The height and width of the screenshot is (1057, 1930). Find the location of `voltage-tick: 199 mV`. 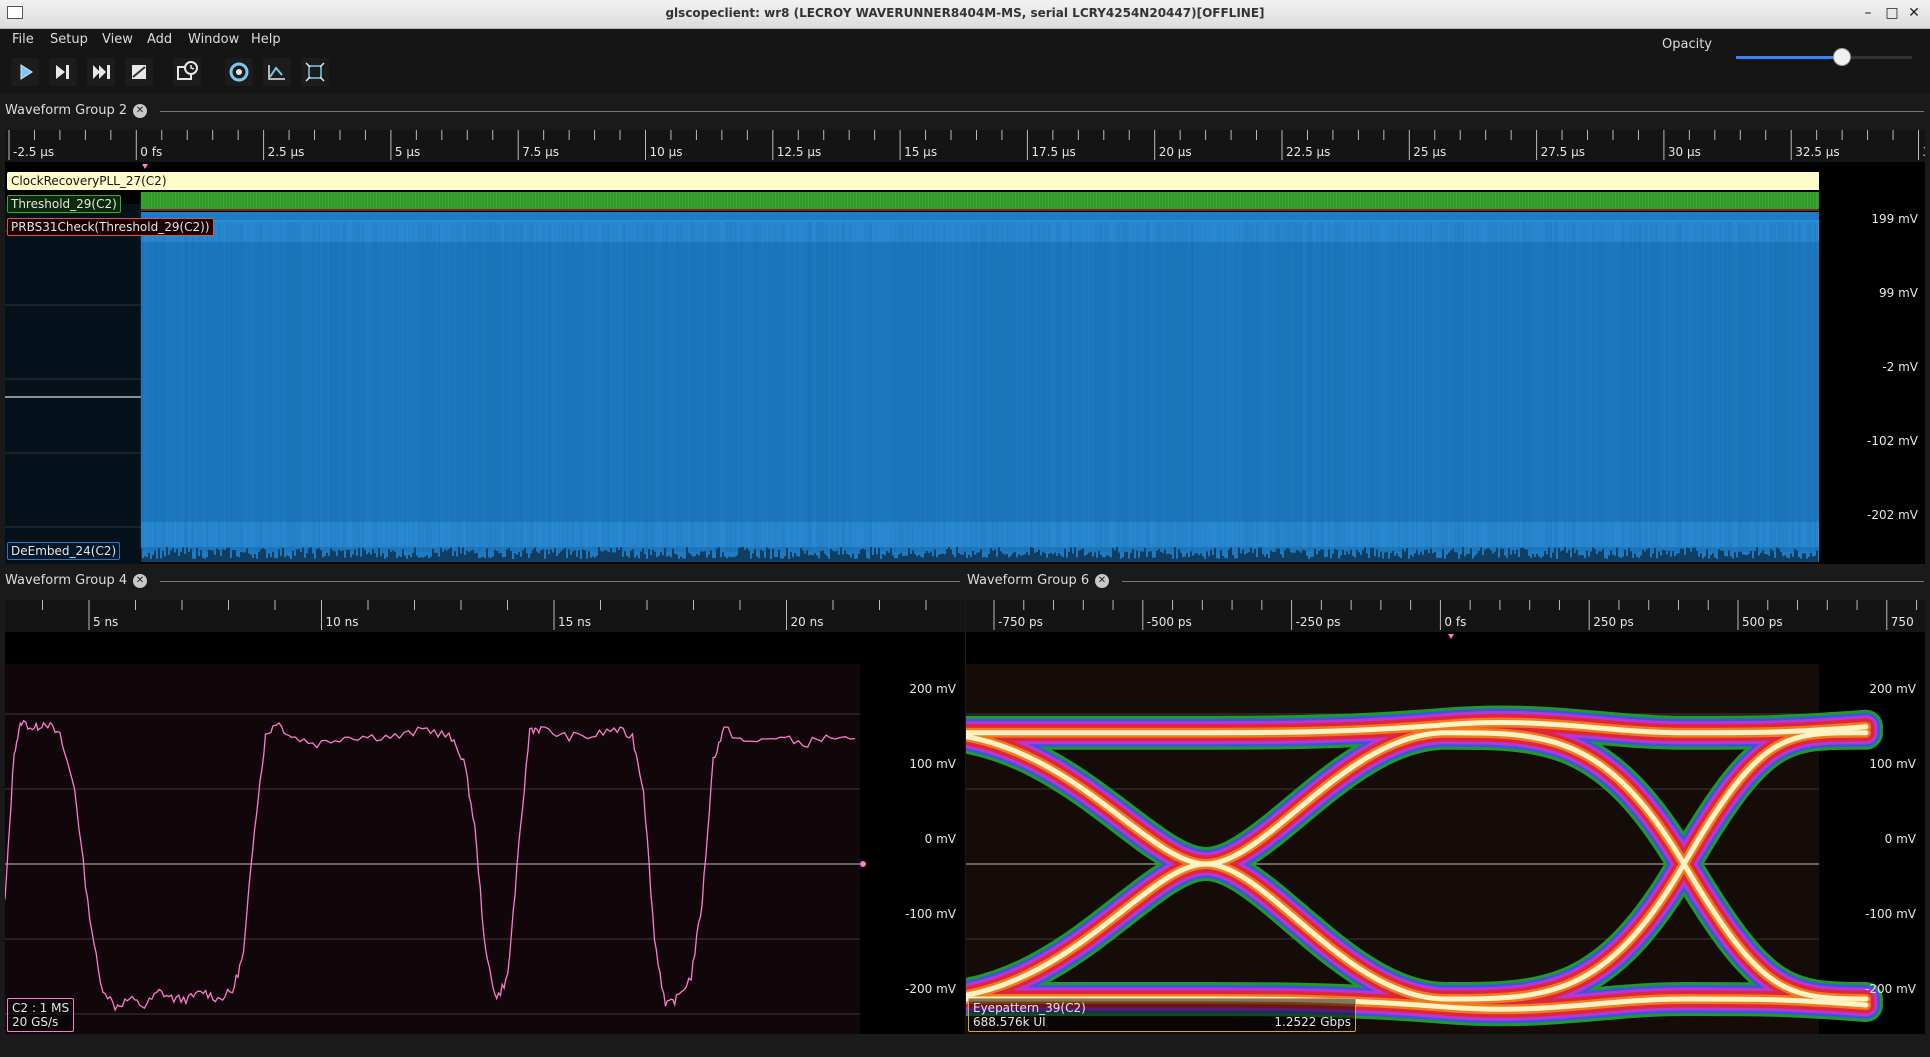

voltage-tick: 199 mV is located at coordinates (1894, 219).